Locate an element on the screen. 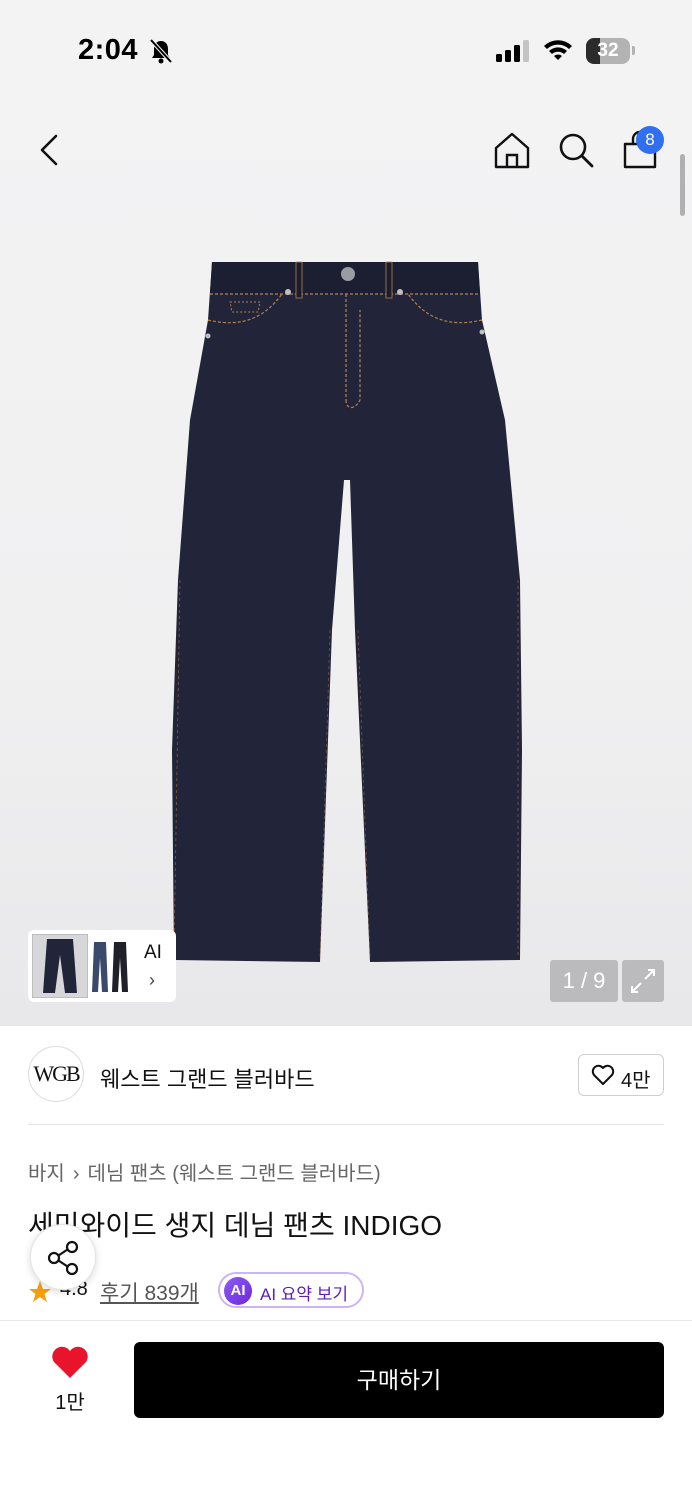 This screenshot has width=692, height=1500. expand-icon is located at coordinates (643, 981).